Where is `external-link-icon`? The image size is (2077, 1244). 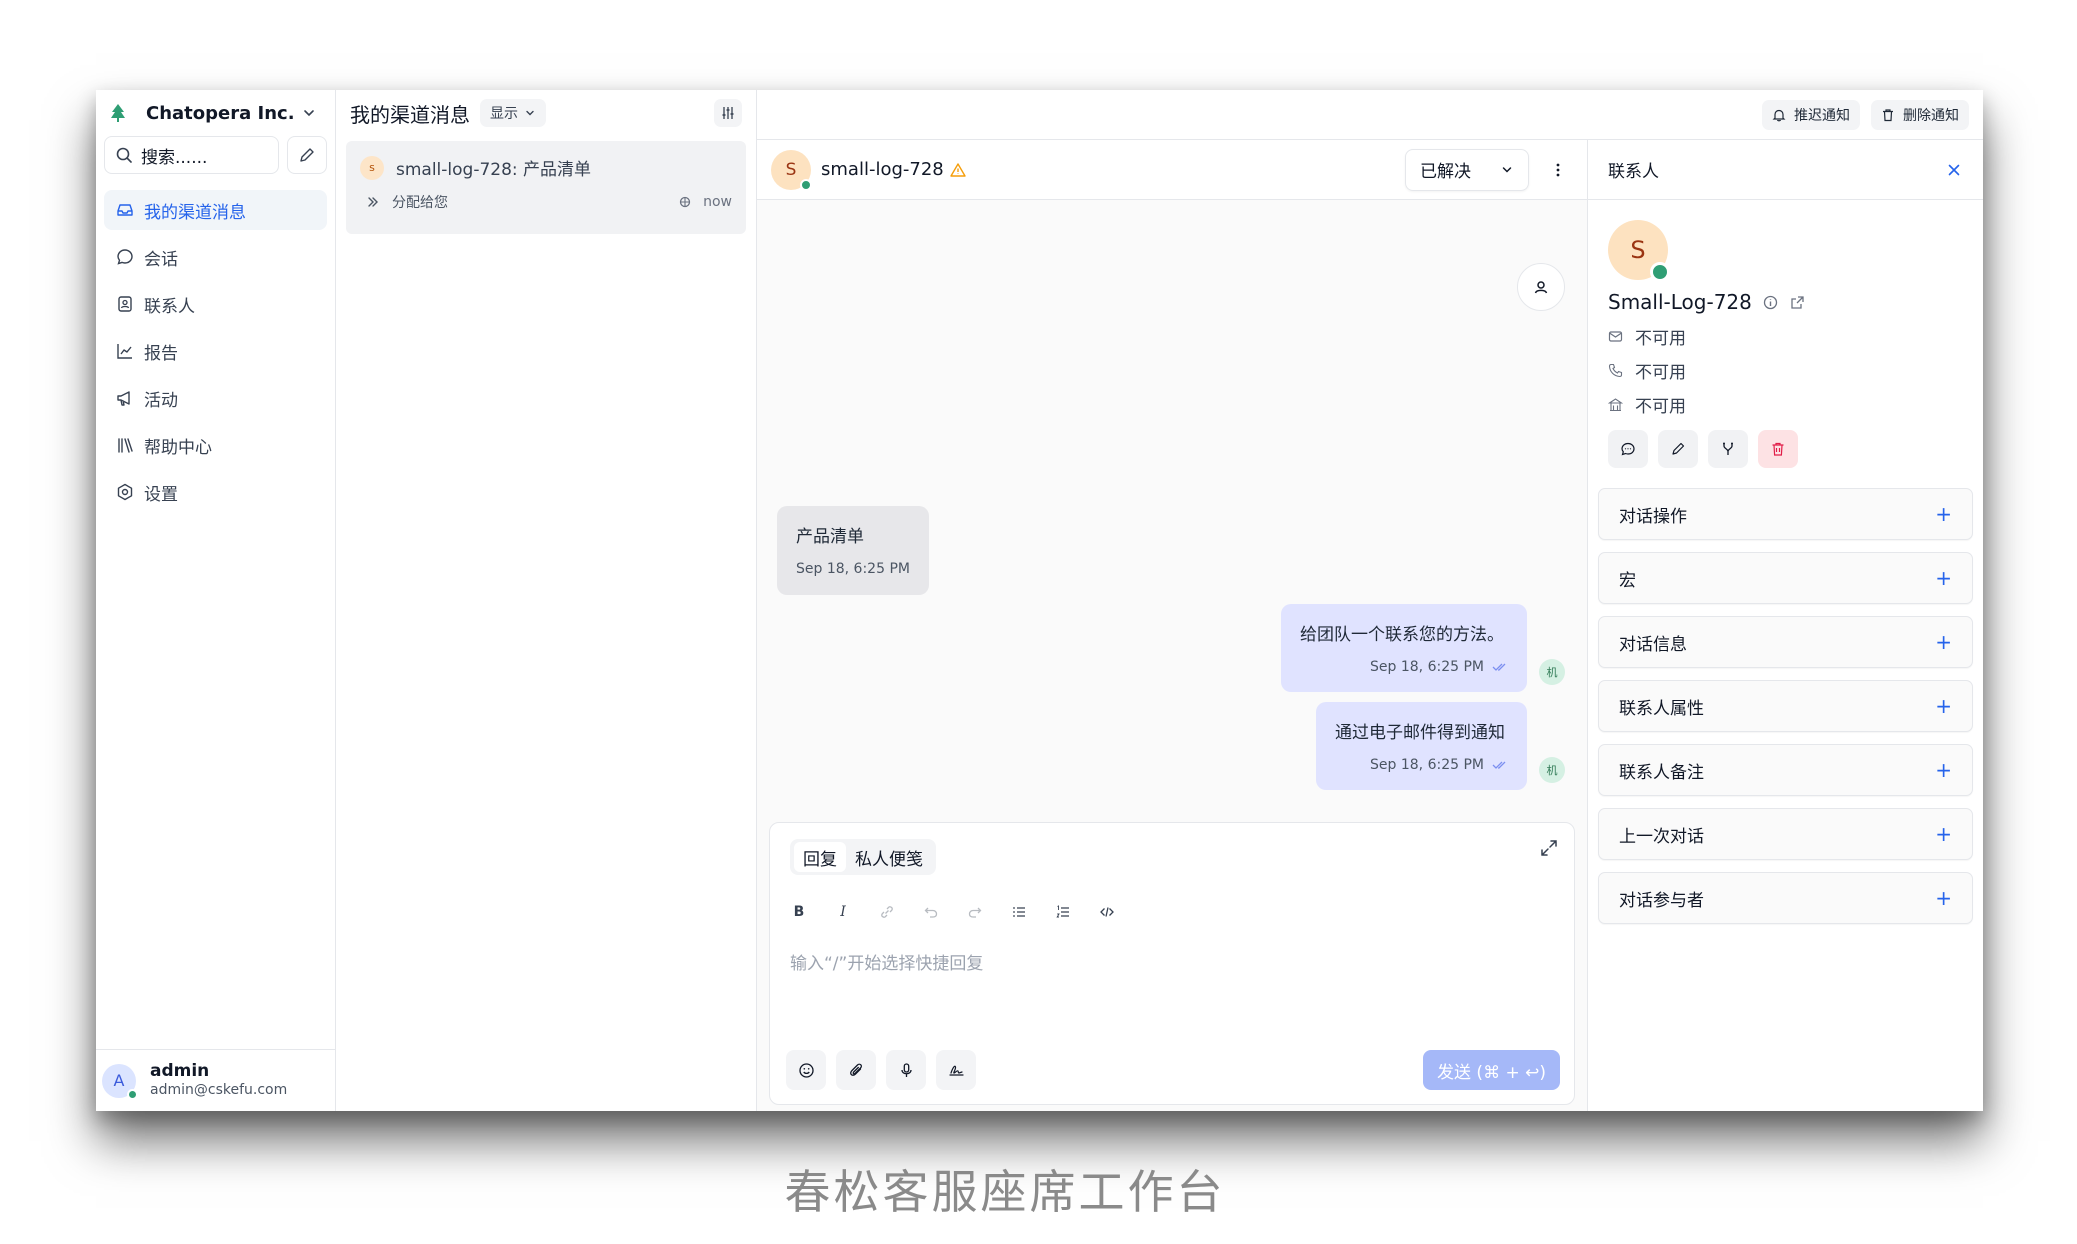
external-link-icon is located at coordinates (1797, 302).